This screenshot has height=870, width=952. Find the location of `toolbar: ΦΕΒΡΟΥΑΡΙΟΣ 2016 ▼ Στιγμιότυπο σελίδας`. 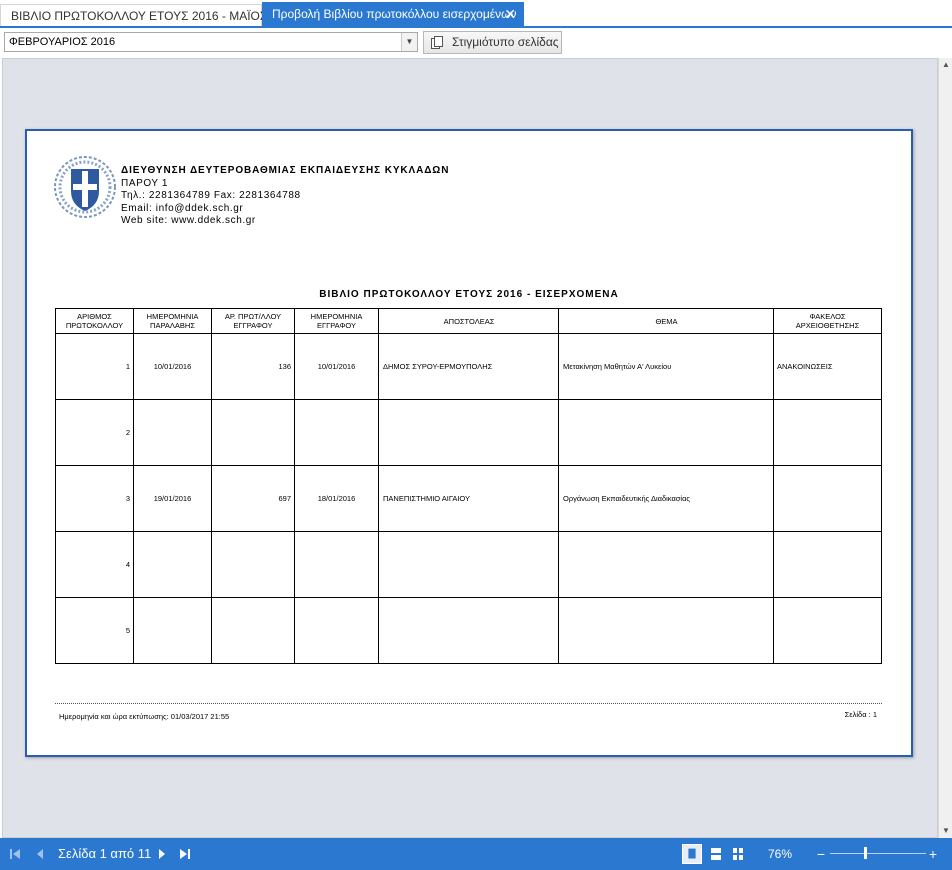

toolbar: ΦΕΒΡΟΥΑΡΙΟΣ 2016 ▼ Στιγμιότυπο σελίδας is located at coordinates (476, 43).